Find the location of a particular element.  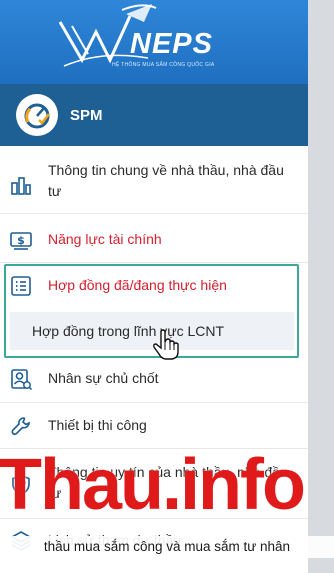

gauge-check-icon is located at coordinates (37, 115).